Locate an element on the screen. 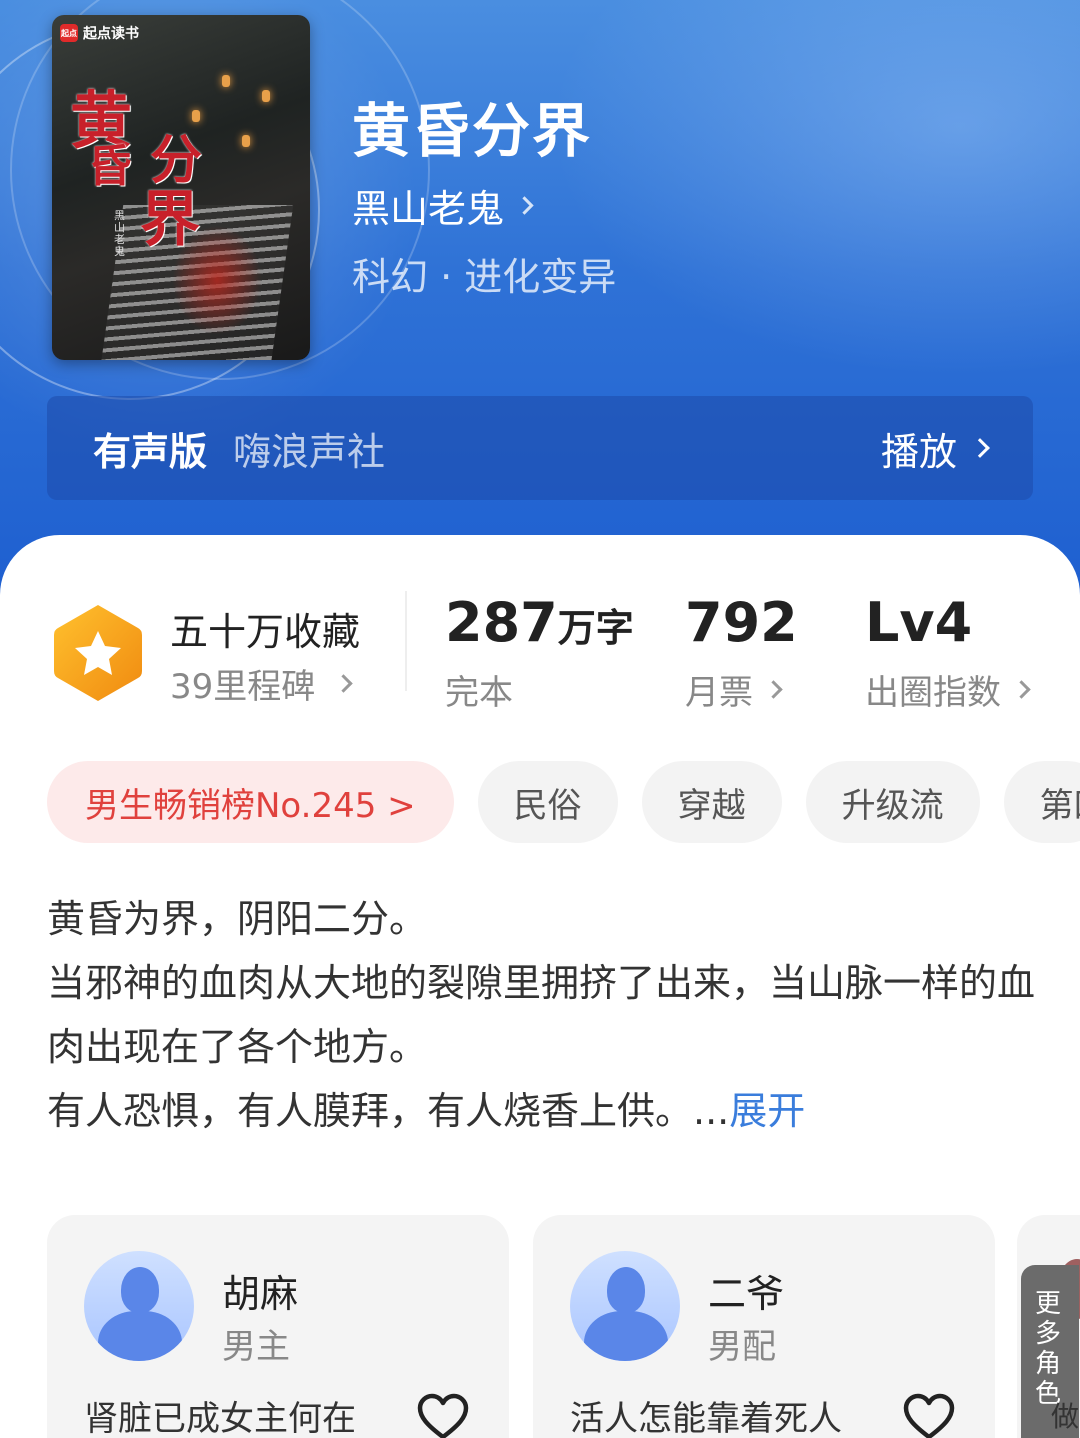 The width and height of the screenshot is (1080, 1438). book-cover: 起点 起点读书 黄 昏 分 界 黑山老鬼 is located at coordinates (181, 187).